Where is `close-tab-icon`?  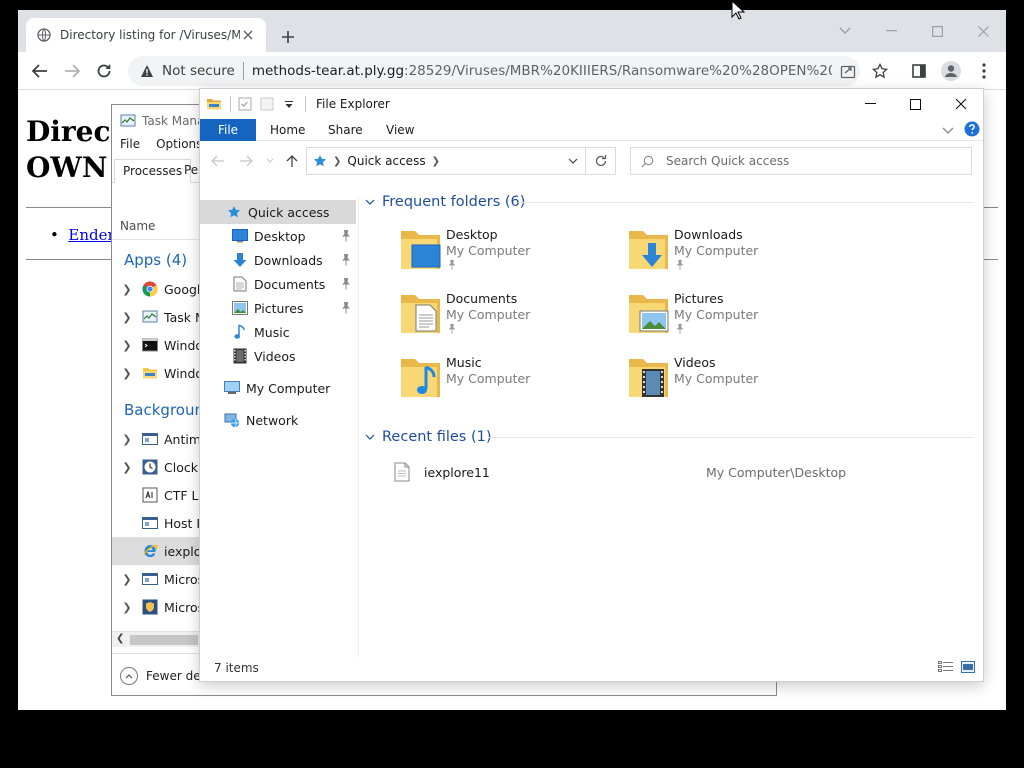
close-tab-icon is located at coordinates (248, 35).